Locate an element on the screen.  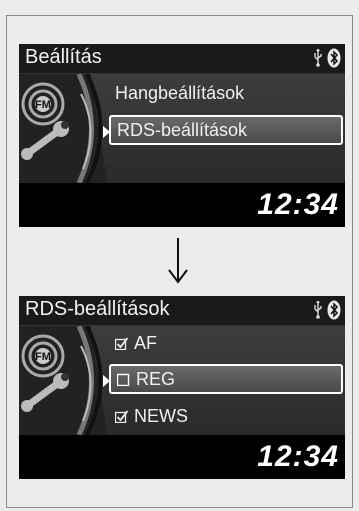
title-bar: Beállítás is located at coordinates (182, 59).